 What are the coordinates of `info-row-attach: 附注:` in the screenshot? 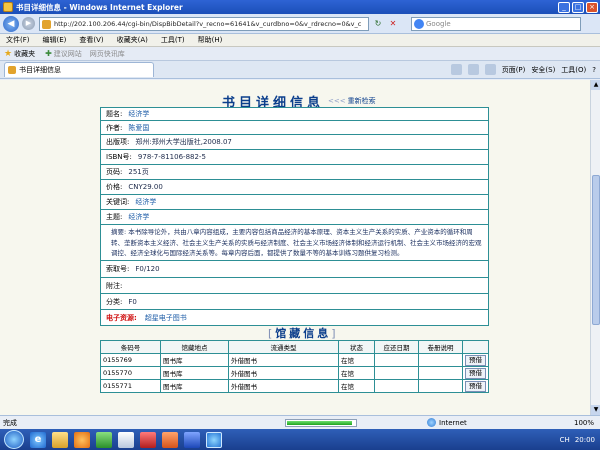 It's located at (294, 286).